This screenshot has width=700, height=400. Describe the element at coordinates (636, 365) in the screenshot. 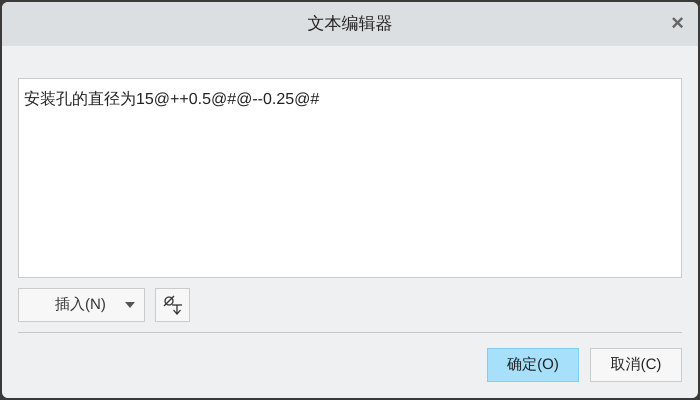

I see `cancel-button: 取消(C)` at that location.